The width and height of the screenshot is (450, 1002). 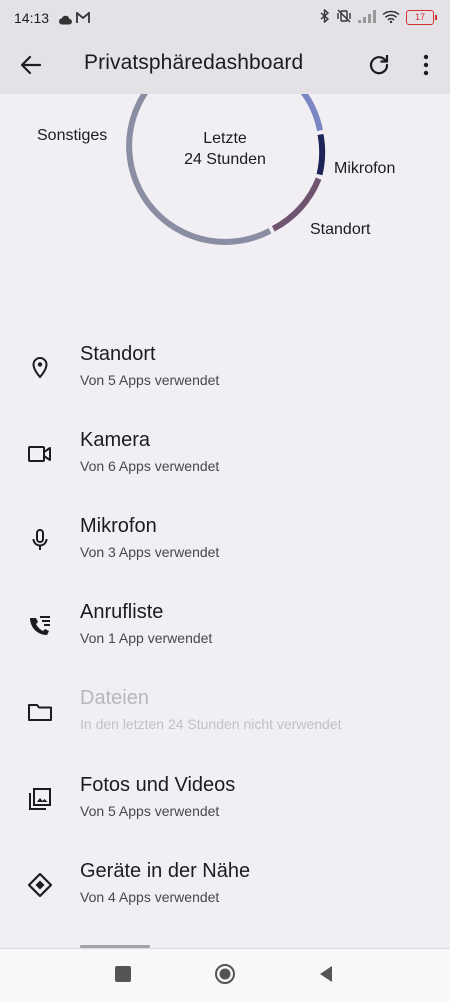 I want to click on more-vert-icon, so click(x=426, y=65).